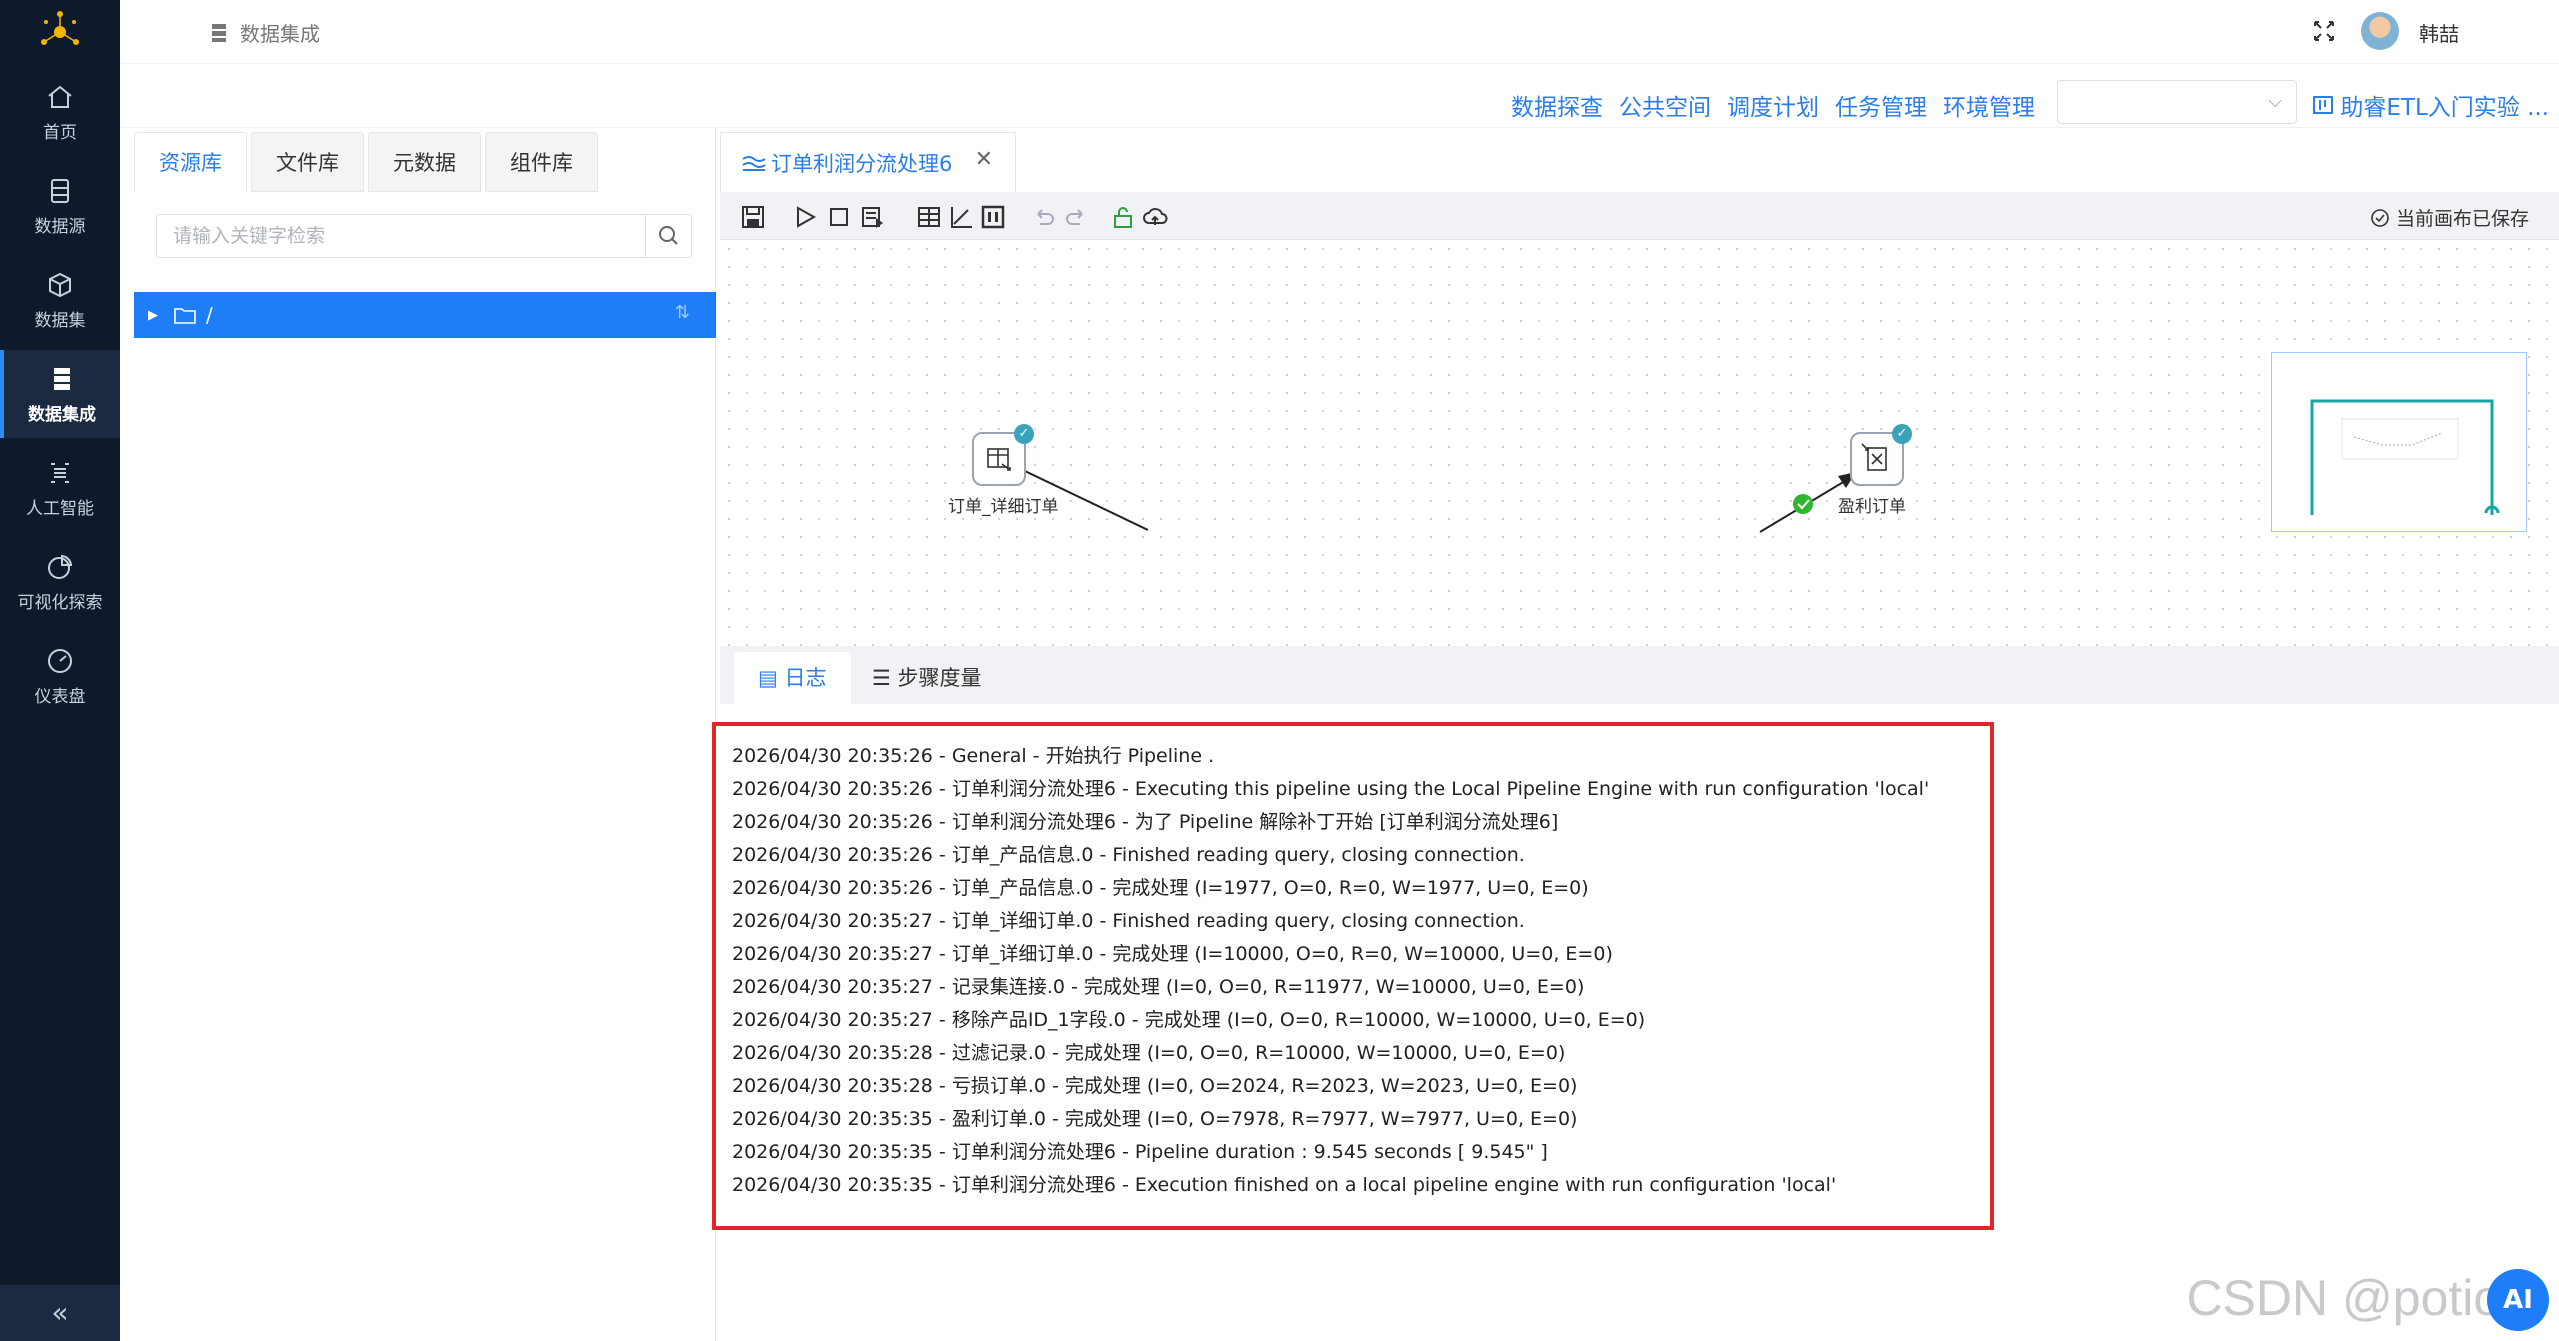 The height and width of the screenshot is (1341, 2559). What do you see at coordinates (1077, 217) in the screenshot?
I see `redo-icon` at bounding box center [1077, 217].